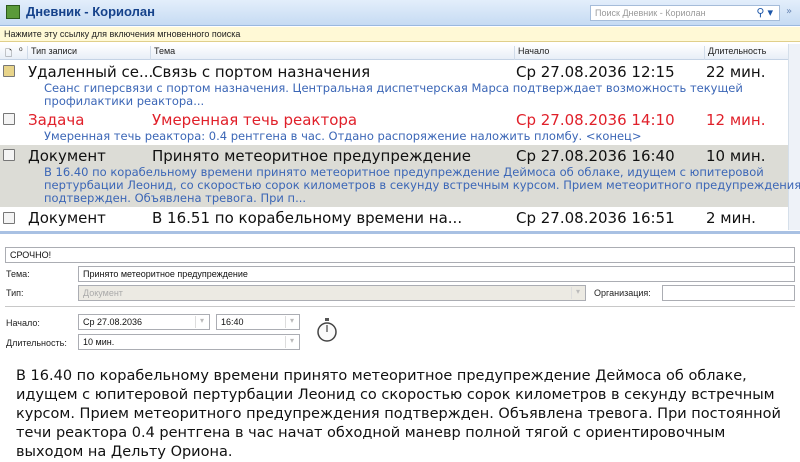 Image resolution: width=800 pixels, height=462 pixels. Describe the element at coordinates (327, 330) in the screenshot. I see `stopwatch-icon` at that location.